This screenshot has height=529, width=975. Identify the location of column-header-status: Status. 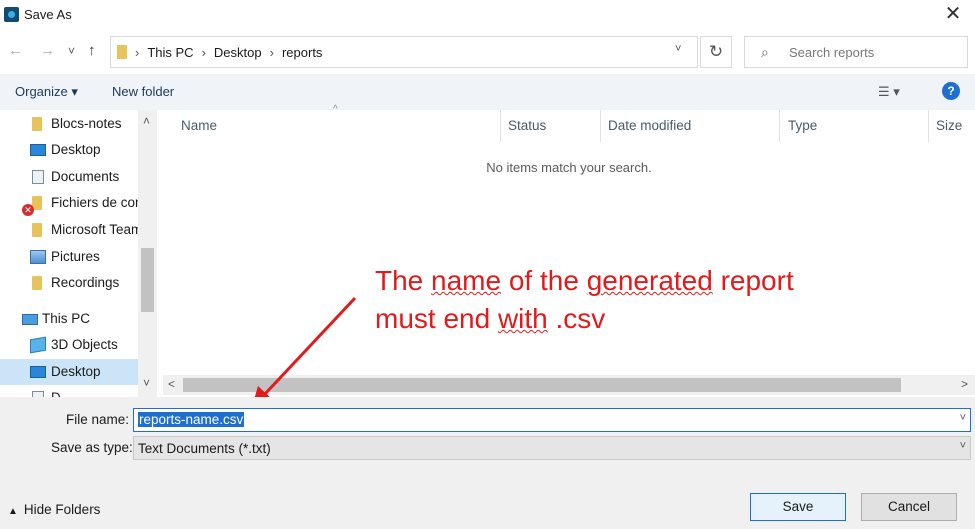
(527, 125).